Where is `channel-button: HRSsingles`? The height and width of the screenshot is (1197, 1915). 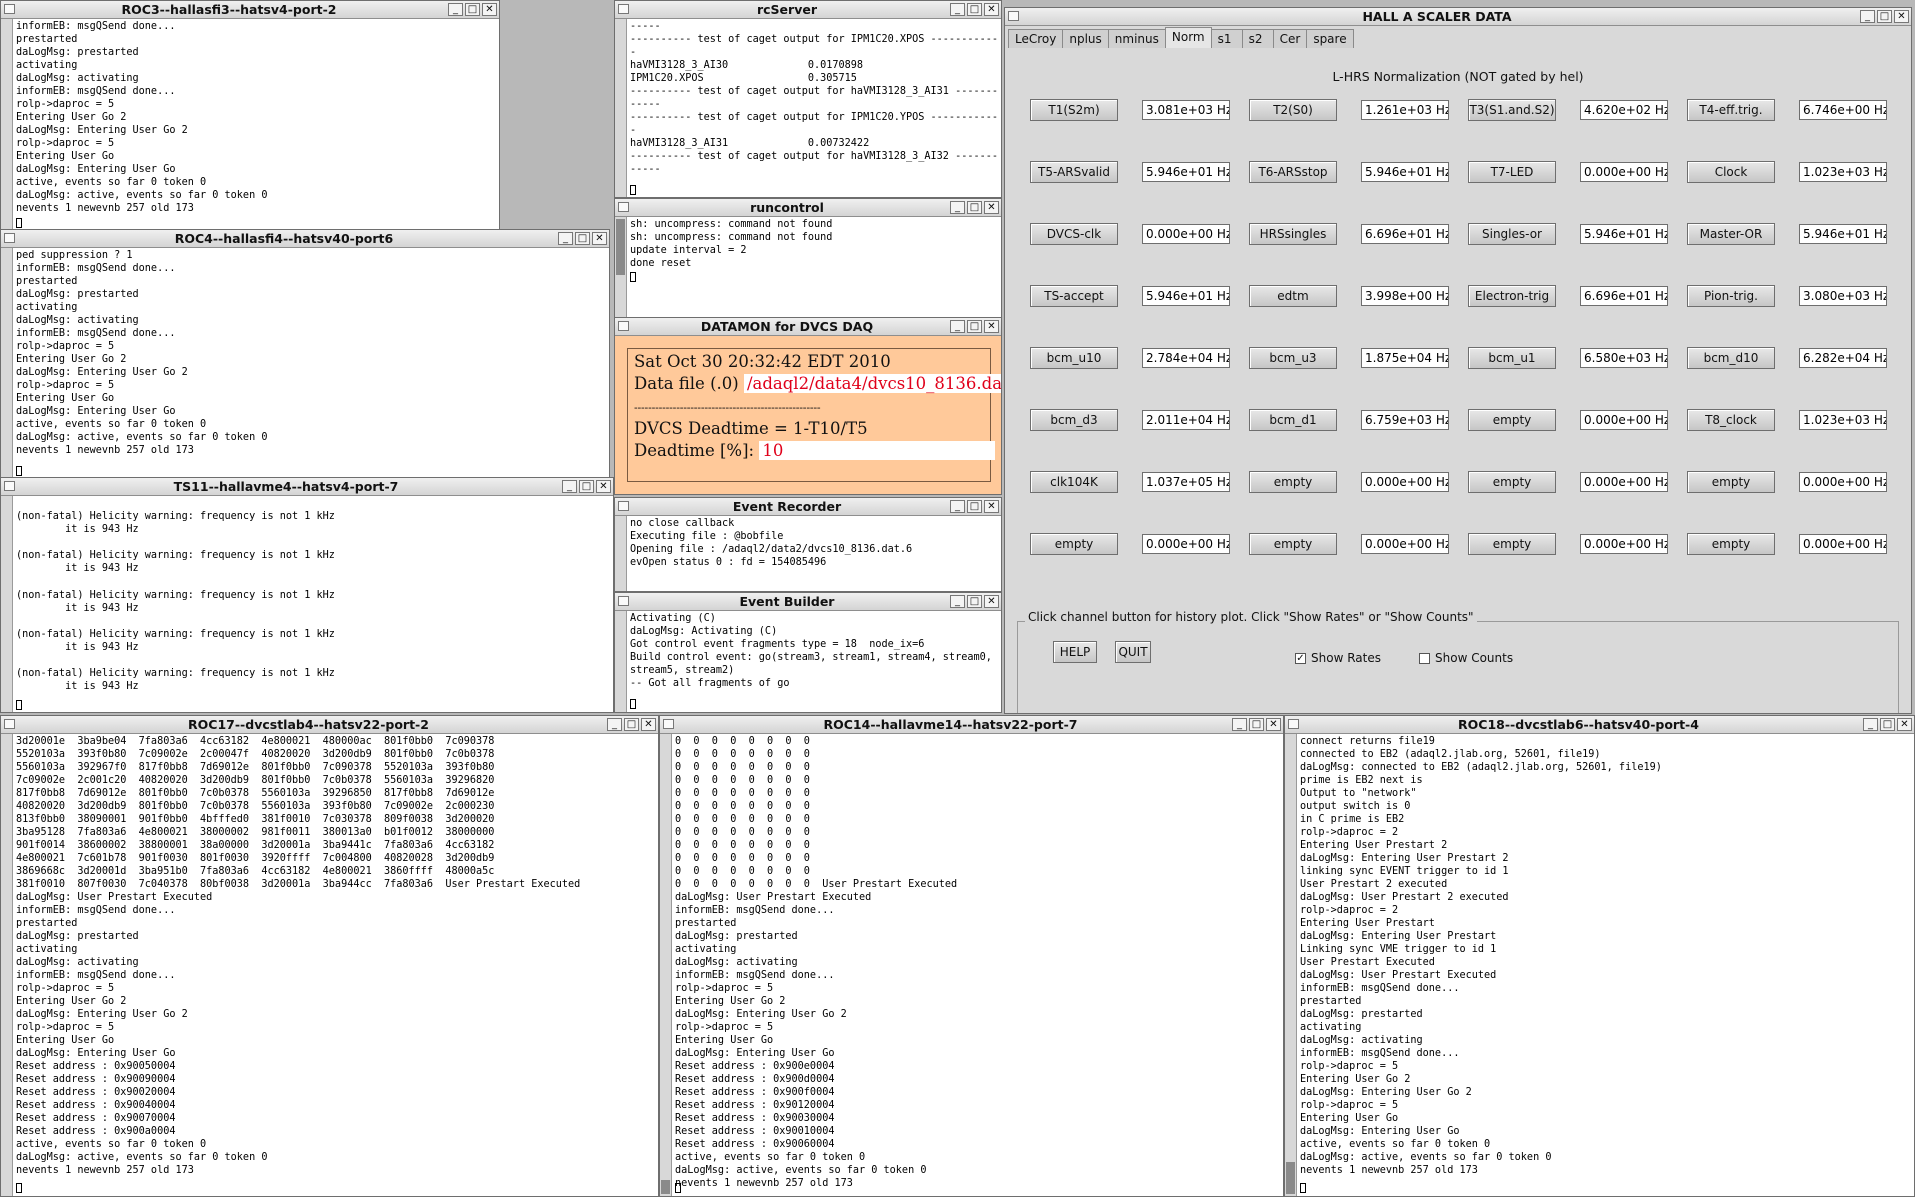 channel-button: HRSsingles is located at coordinates (1293, 234).